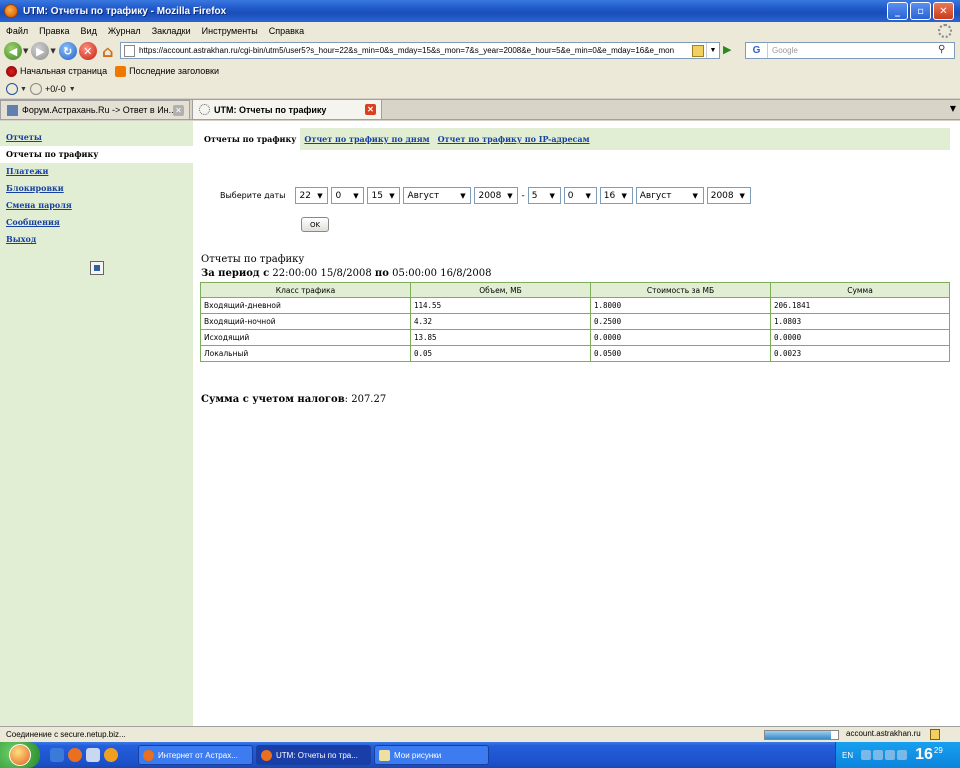 The width and height of the screenshot is (960, 768). Describe the element at coordinates (124, 31) in the screenshot. I see `menu-history: Журнал` at that location.